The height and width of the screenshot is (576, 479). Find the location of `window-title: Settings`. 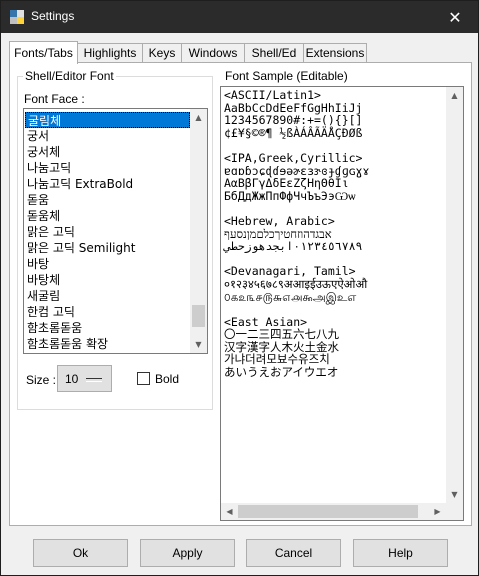

window-title: Settings is located at coordinates (53, 16).